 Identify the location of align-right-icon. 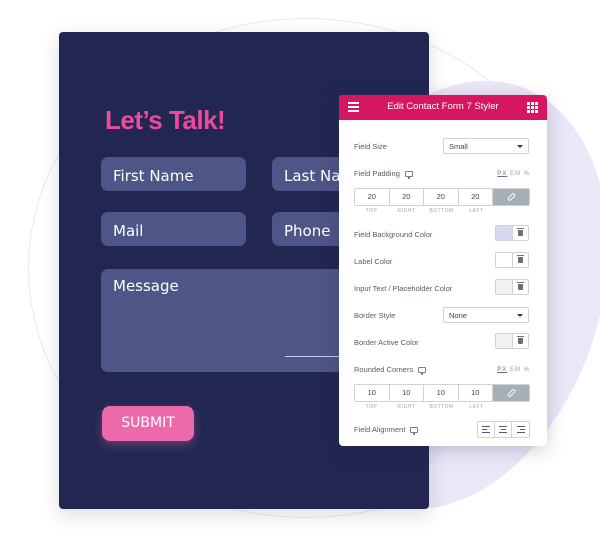
(520, 429).